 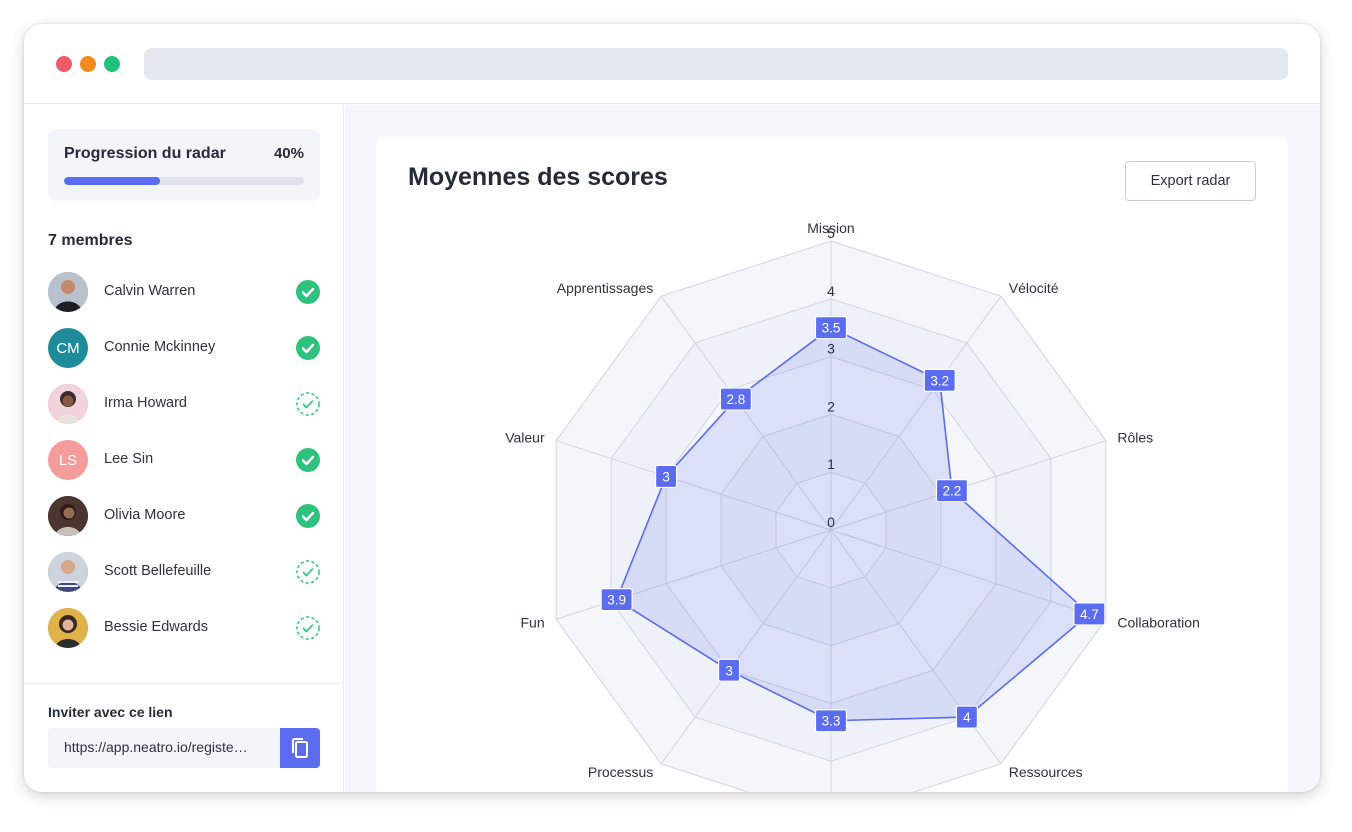 I want to click on radar-value-label: 3.9, so click(x=616, y=600).